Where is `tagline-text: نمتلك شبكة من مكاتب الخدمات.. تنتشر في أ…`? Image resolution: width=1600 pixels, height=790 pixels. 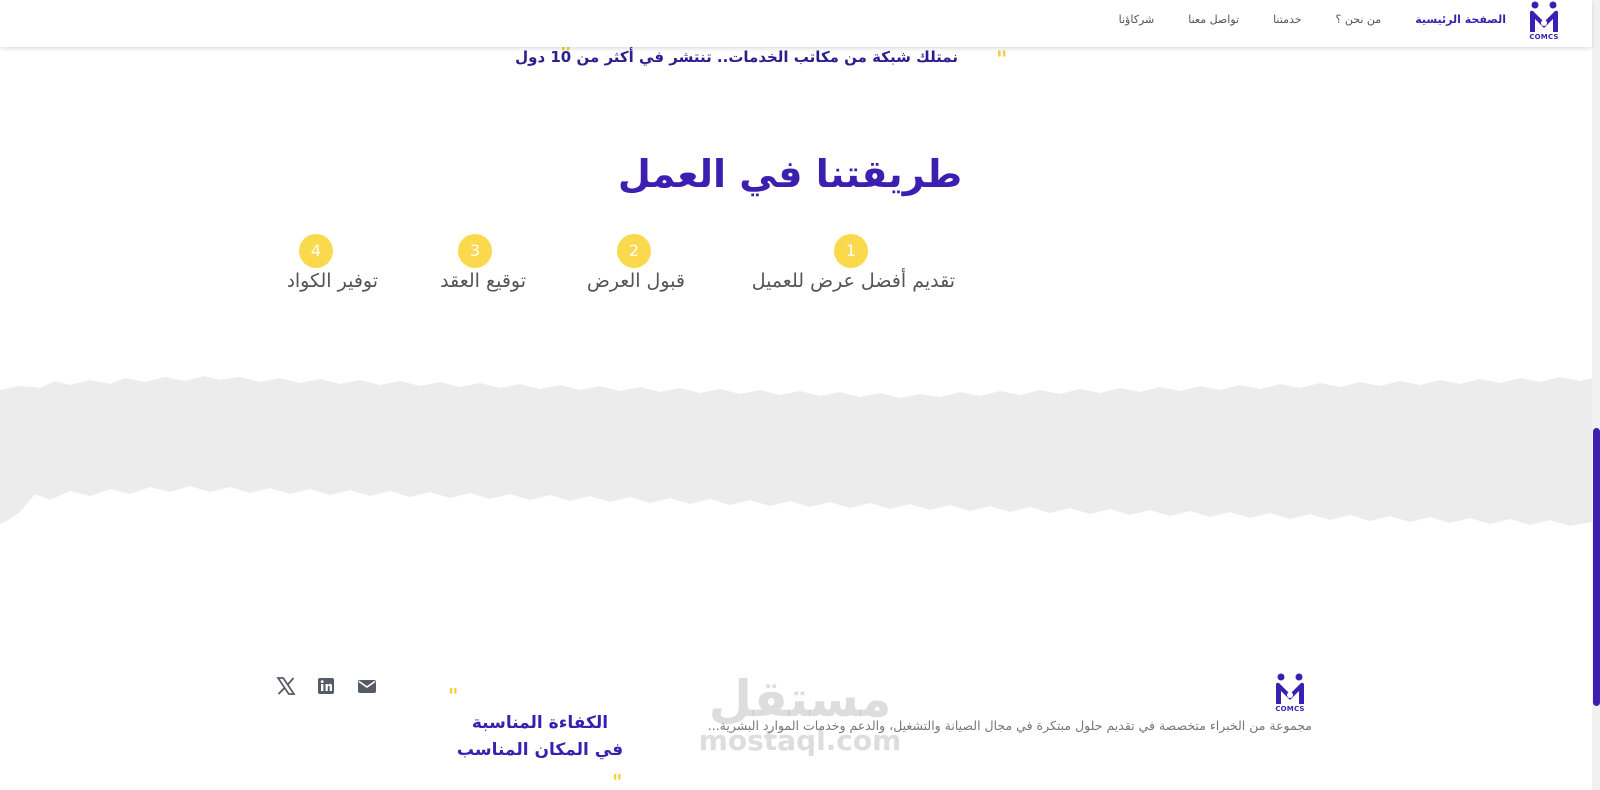
tagline-text: نمتلك شبكة من مكاتب الخدمات.. تنتشر في أ… is located at coordinates (736, 57).